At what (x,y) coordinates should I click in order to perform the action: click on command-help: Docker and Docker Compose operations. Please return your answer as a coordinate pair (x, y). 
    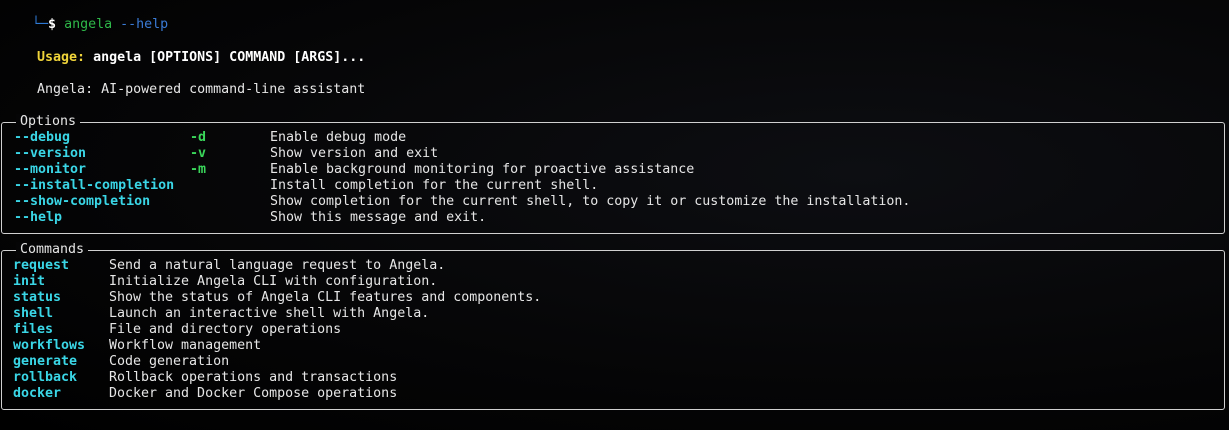
    Looking at the image, I should click on (253, 393).